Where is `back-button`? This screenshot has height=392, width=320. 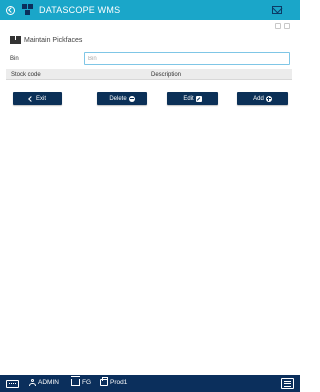 back-button is located at coordinates (10, 10).